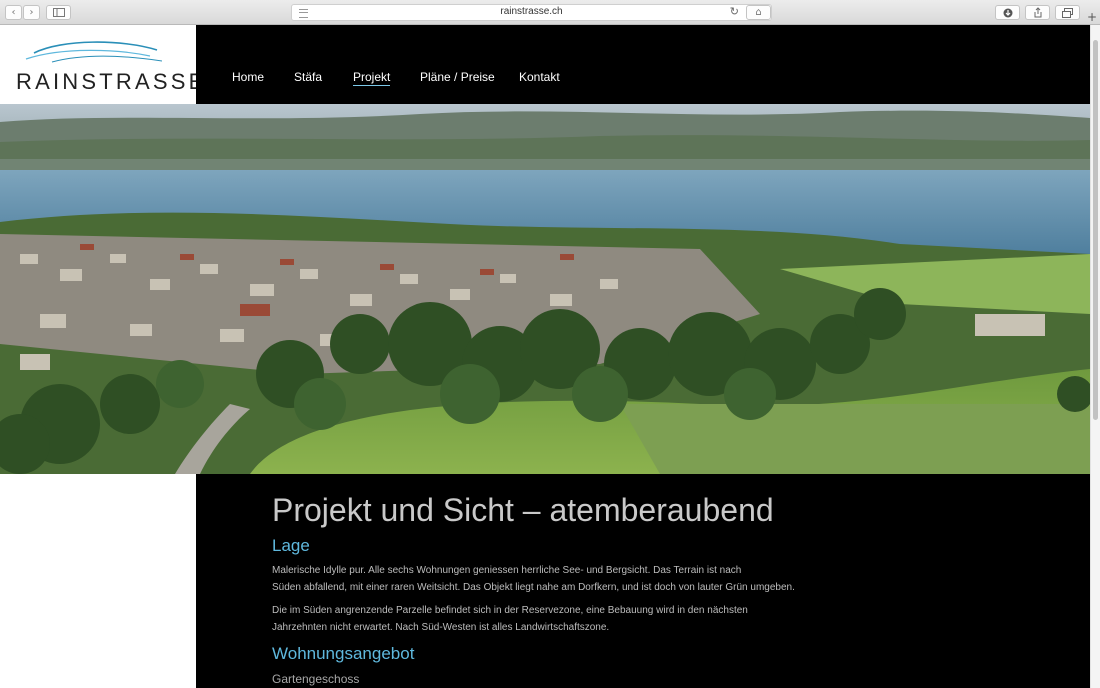 The height and width of the screenshot is (688, 1100). I want to click on nav-item-kontakt: Kontakt, so click(539, 77).